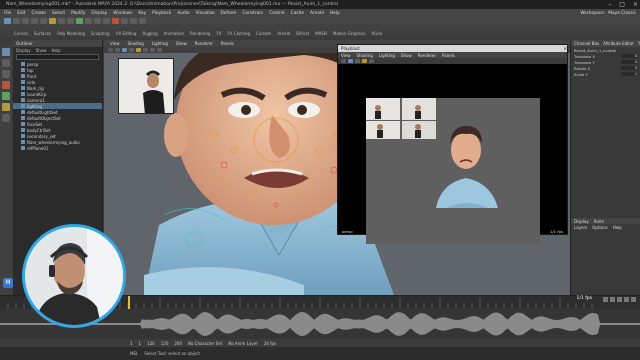 The image size is (640, 360). What do you see at coordinates (565, 48) in the screenshot?
I see `playblast-close-icon: ✕` at bounding box center [565, 48].